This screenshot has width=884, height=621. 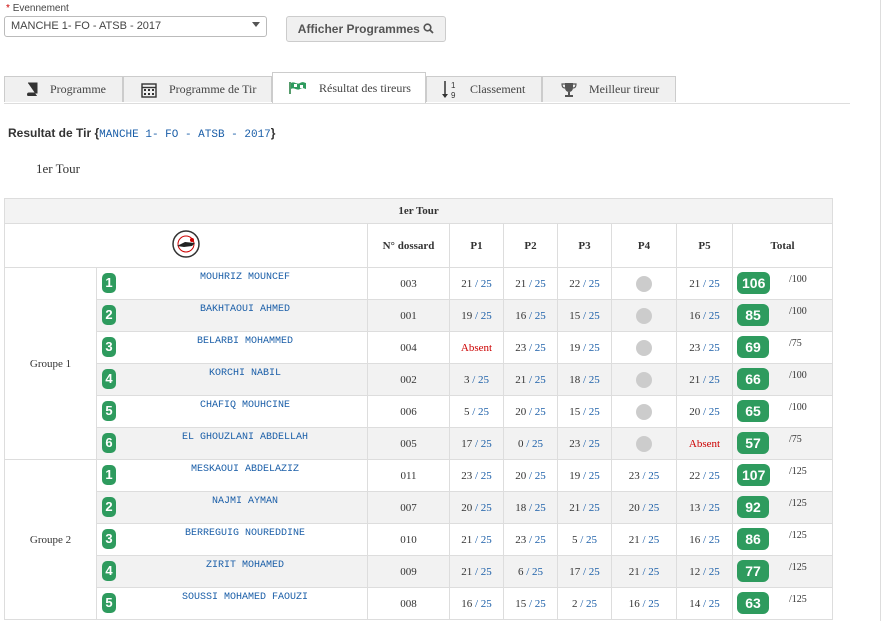 What do you see at coordinates (245, 501) in the screenshot?
I see `shooter-name: NAJMI AYMAN` at bounding box center [245, 501].